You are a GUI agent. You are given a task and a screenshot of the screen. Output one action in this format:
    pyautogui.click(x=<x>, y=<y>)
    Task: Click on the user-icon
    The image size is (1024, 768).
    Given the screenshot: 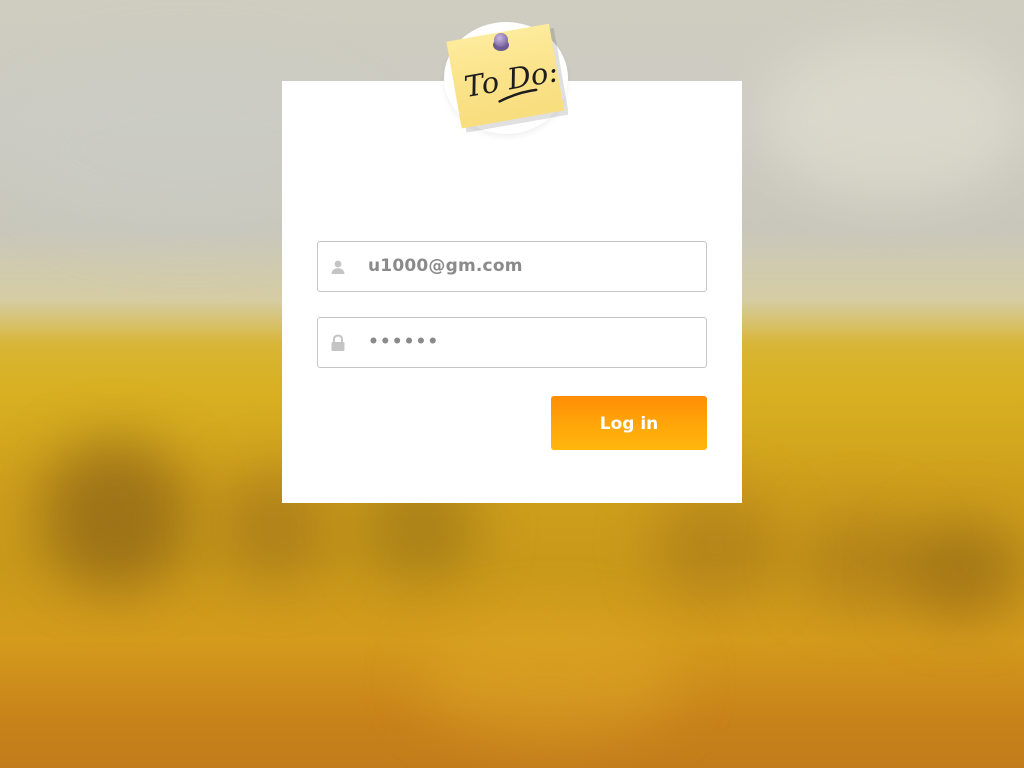 What is the action you would take?
    pyautogui.click(x=338, y=267)
    